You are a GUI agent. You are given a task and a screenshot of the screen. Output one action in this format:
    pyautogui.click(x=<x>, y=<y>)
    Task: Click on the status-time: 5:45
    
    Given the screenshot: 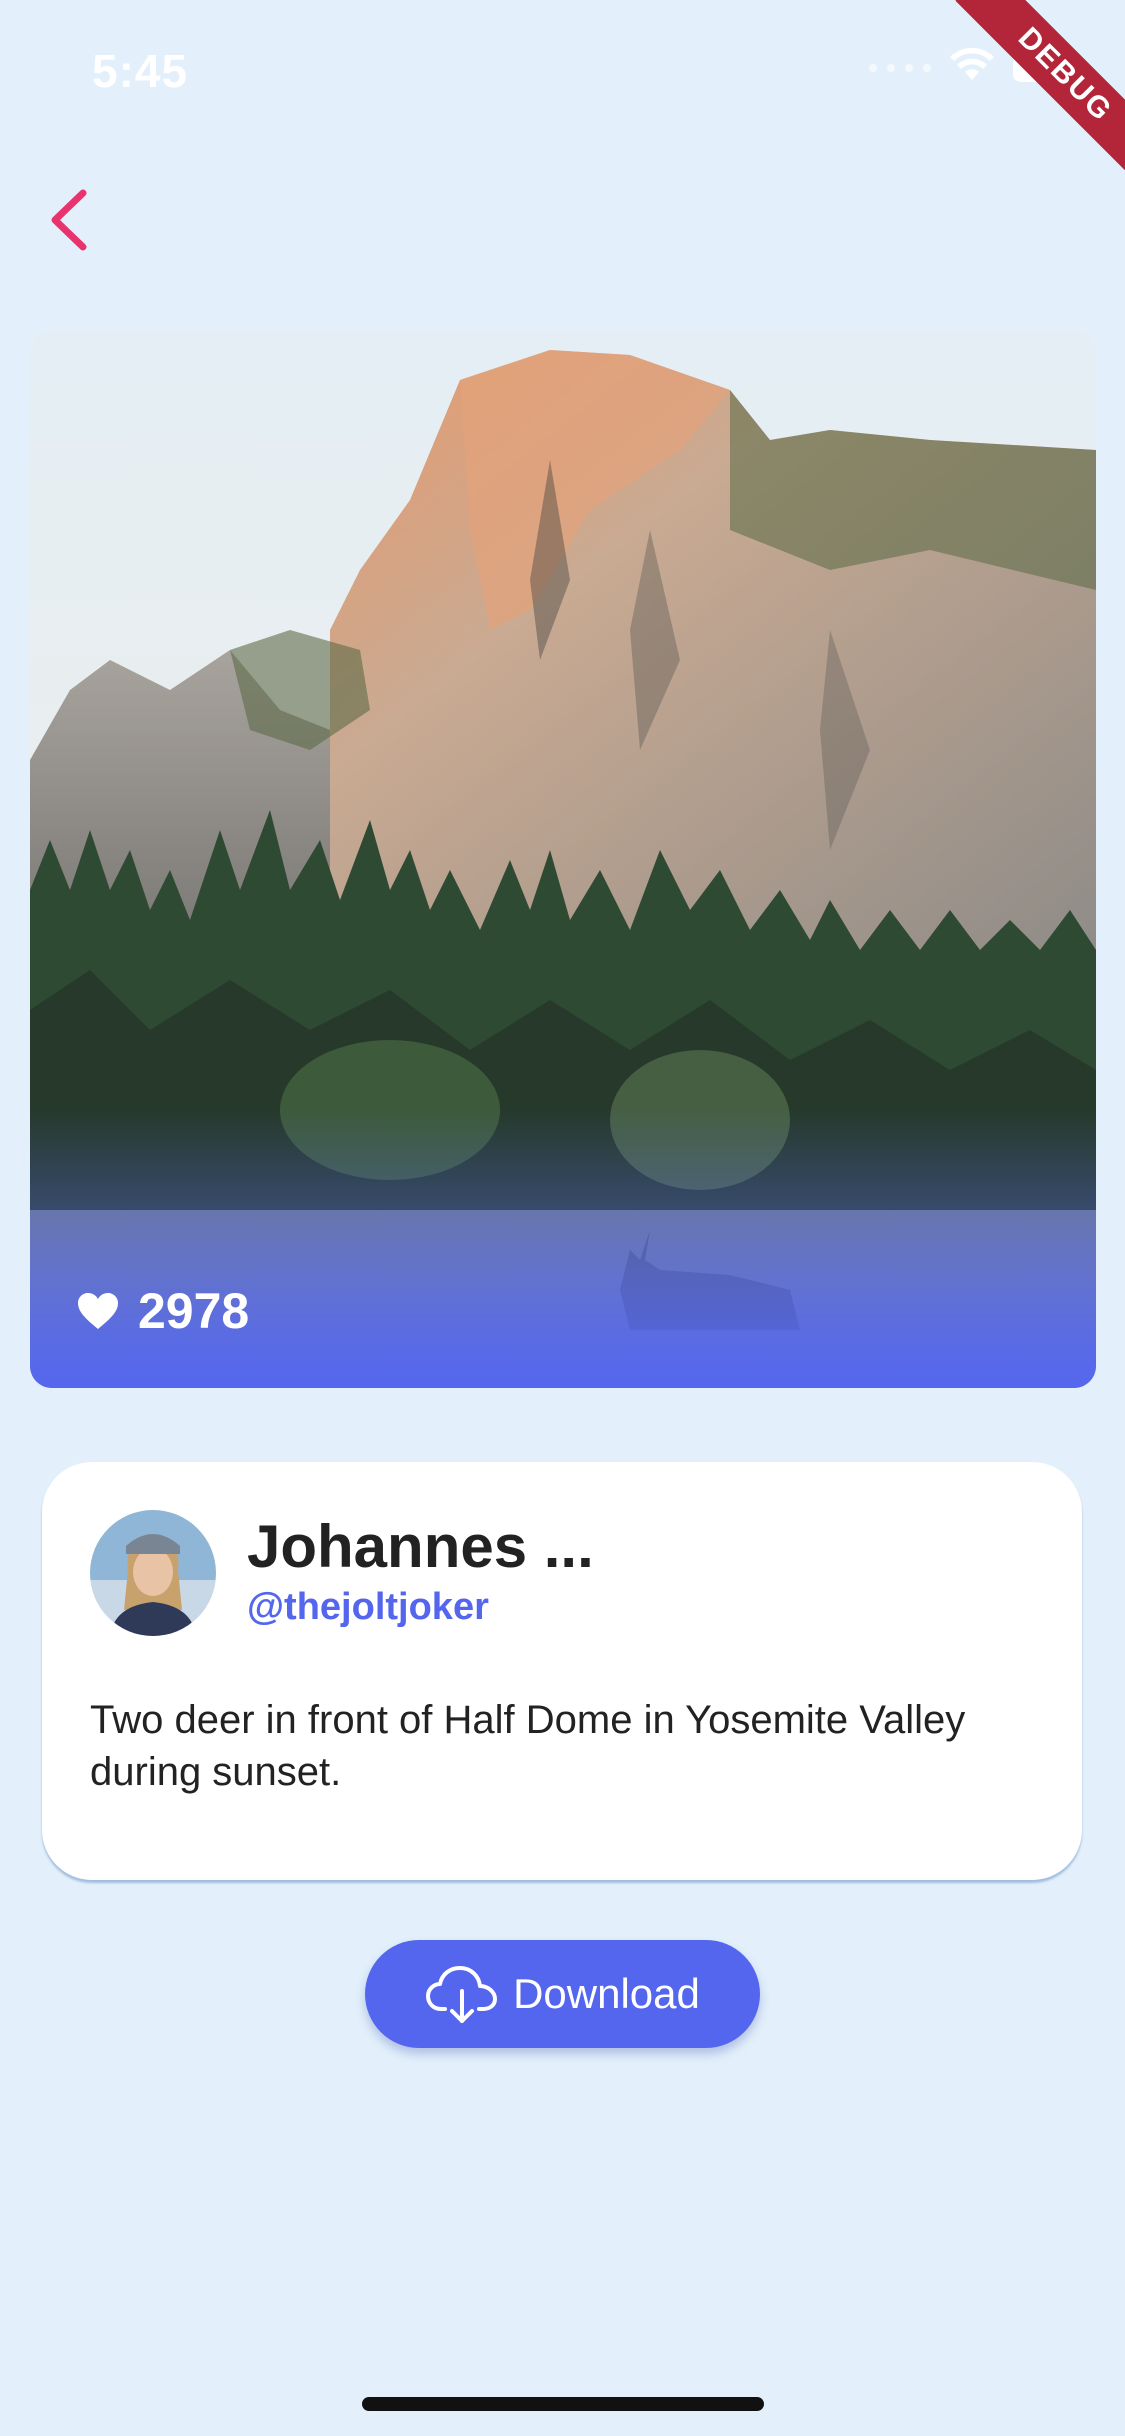 What is the action you would take?
    pyautogui.click(x=140, y=71)
    